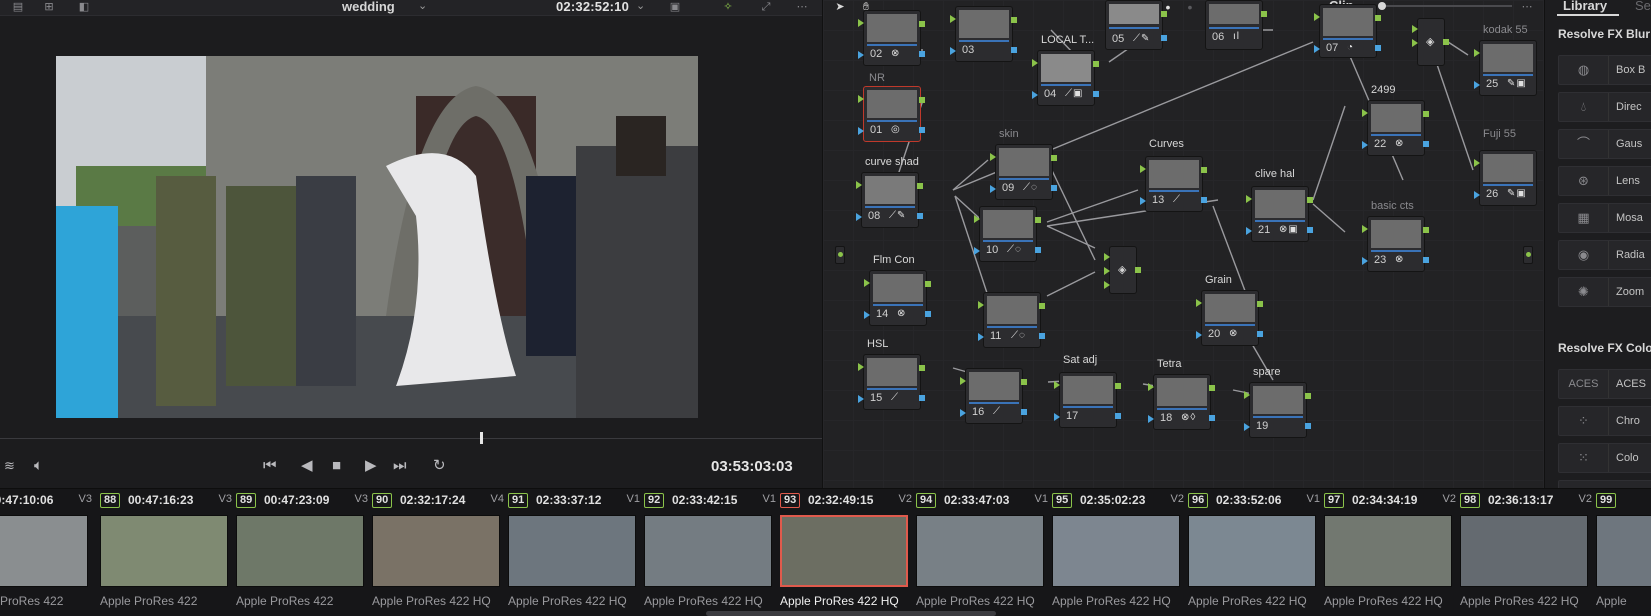 This screenshot has height=616, width=1651. I want to click on fx-item: ⊛ Lens, so click(1604, 181).